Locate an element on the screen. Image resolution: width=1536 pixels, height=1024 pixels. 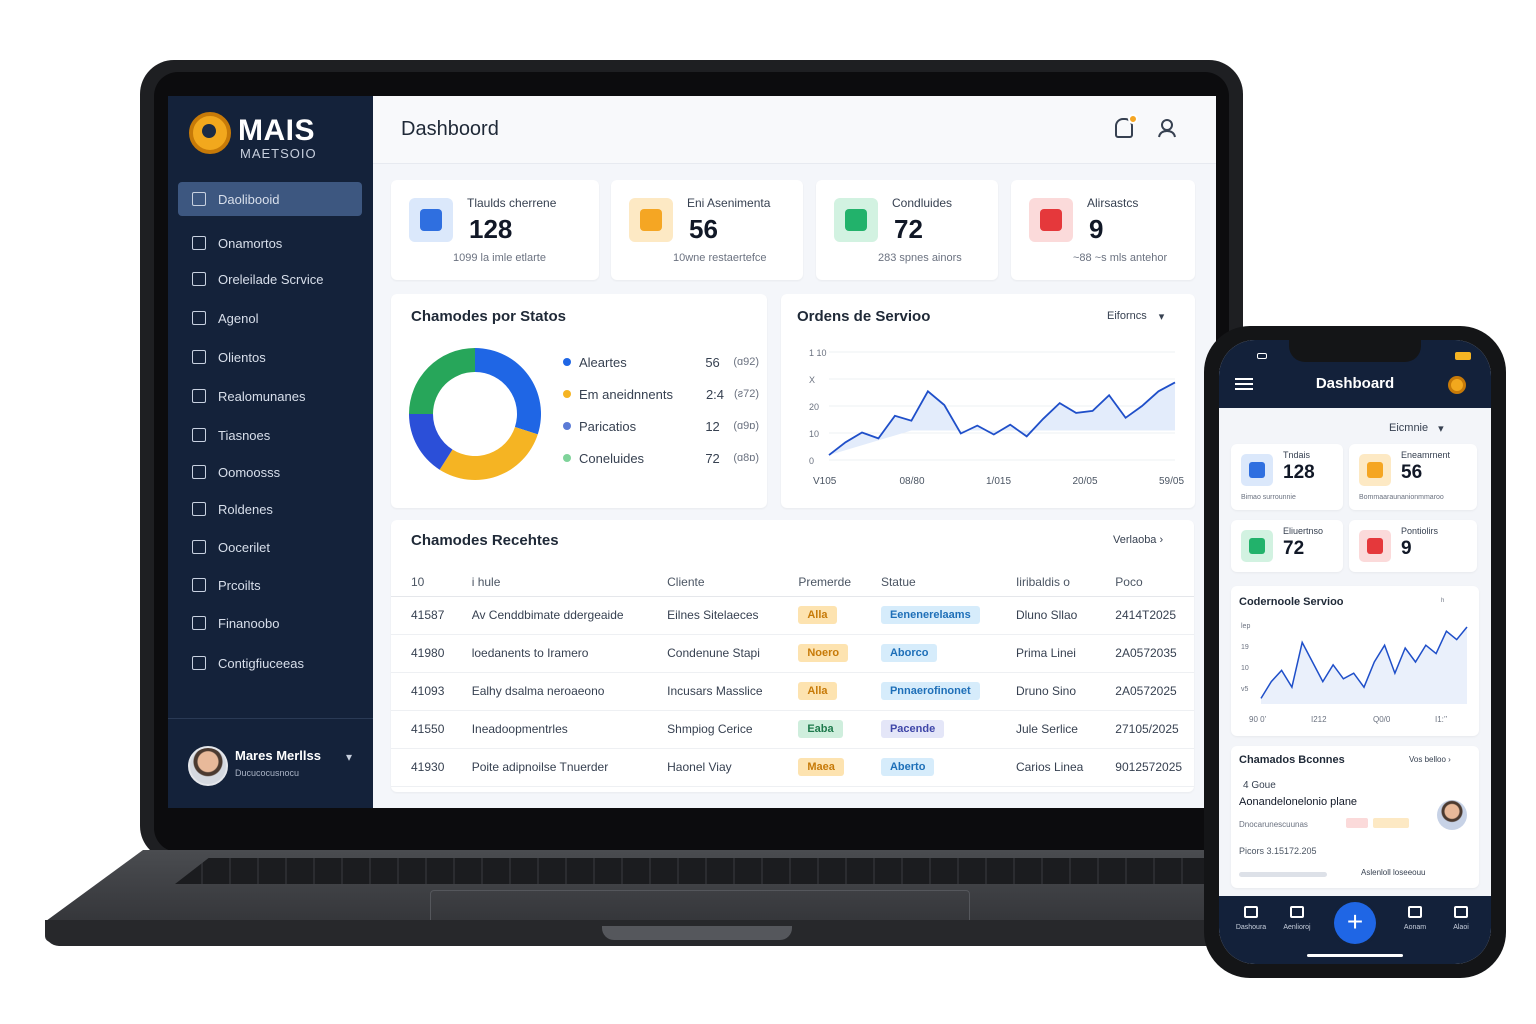
sidebar-item-12: Contigfiuceeas is located at coordinates (270, 663).